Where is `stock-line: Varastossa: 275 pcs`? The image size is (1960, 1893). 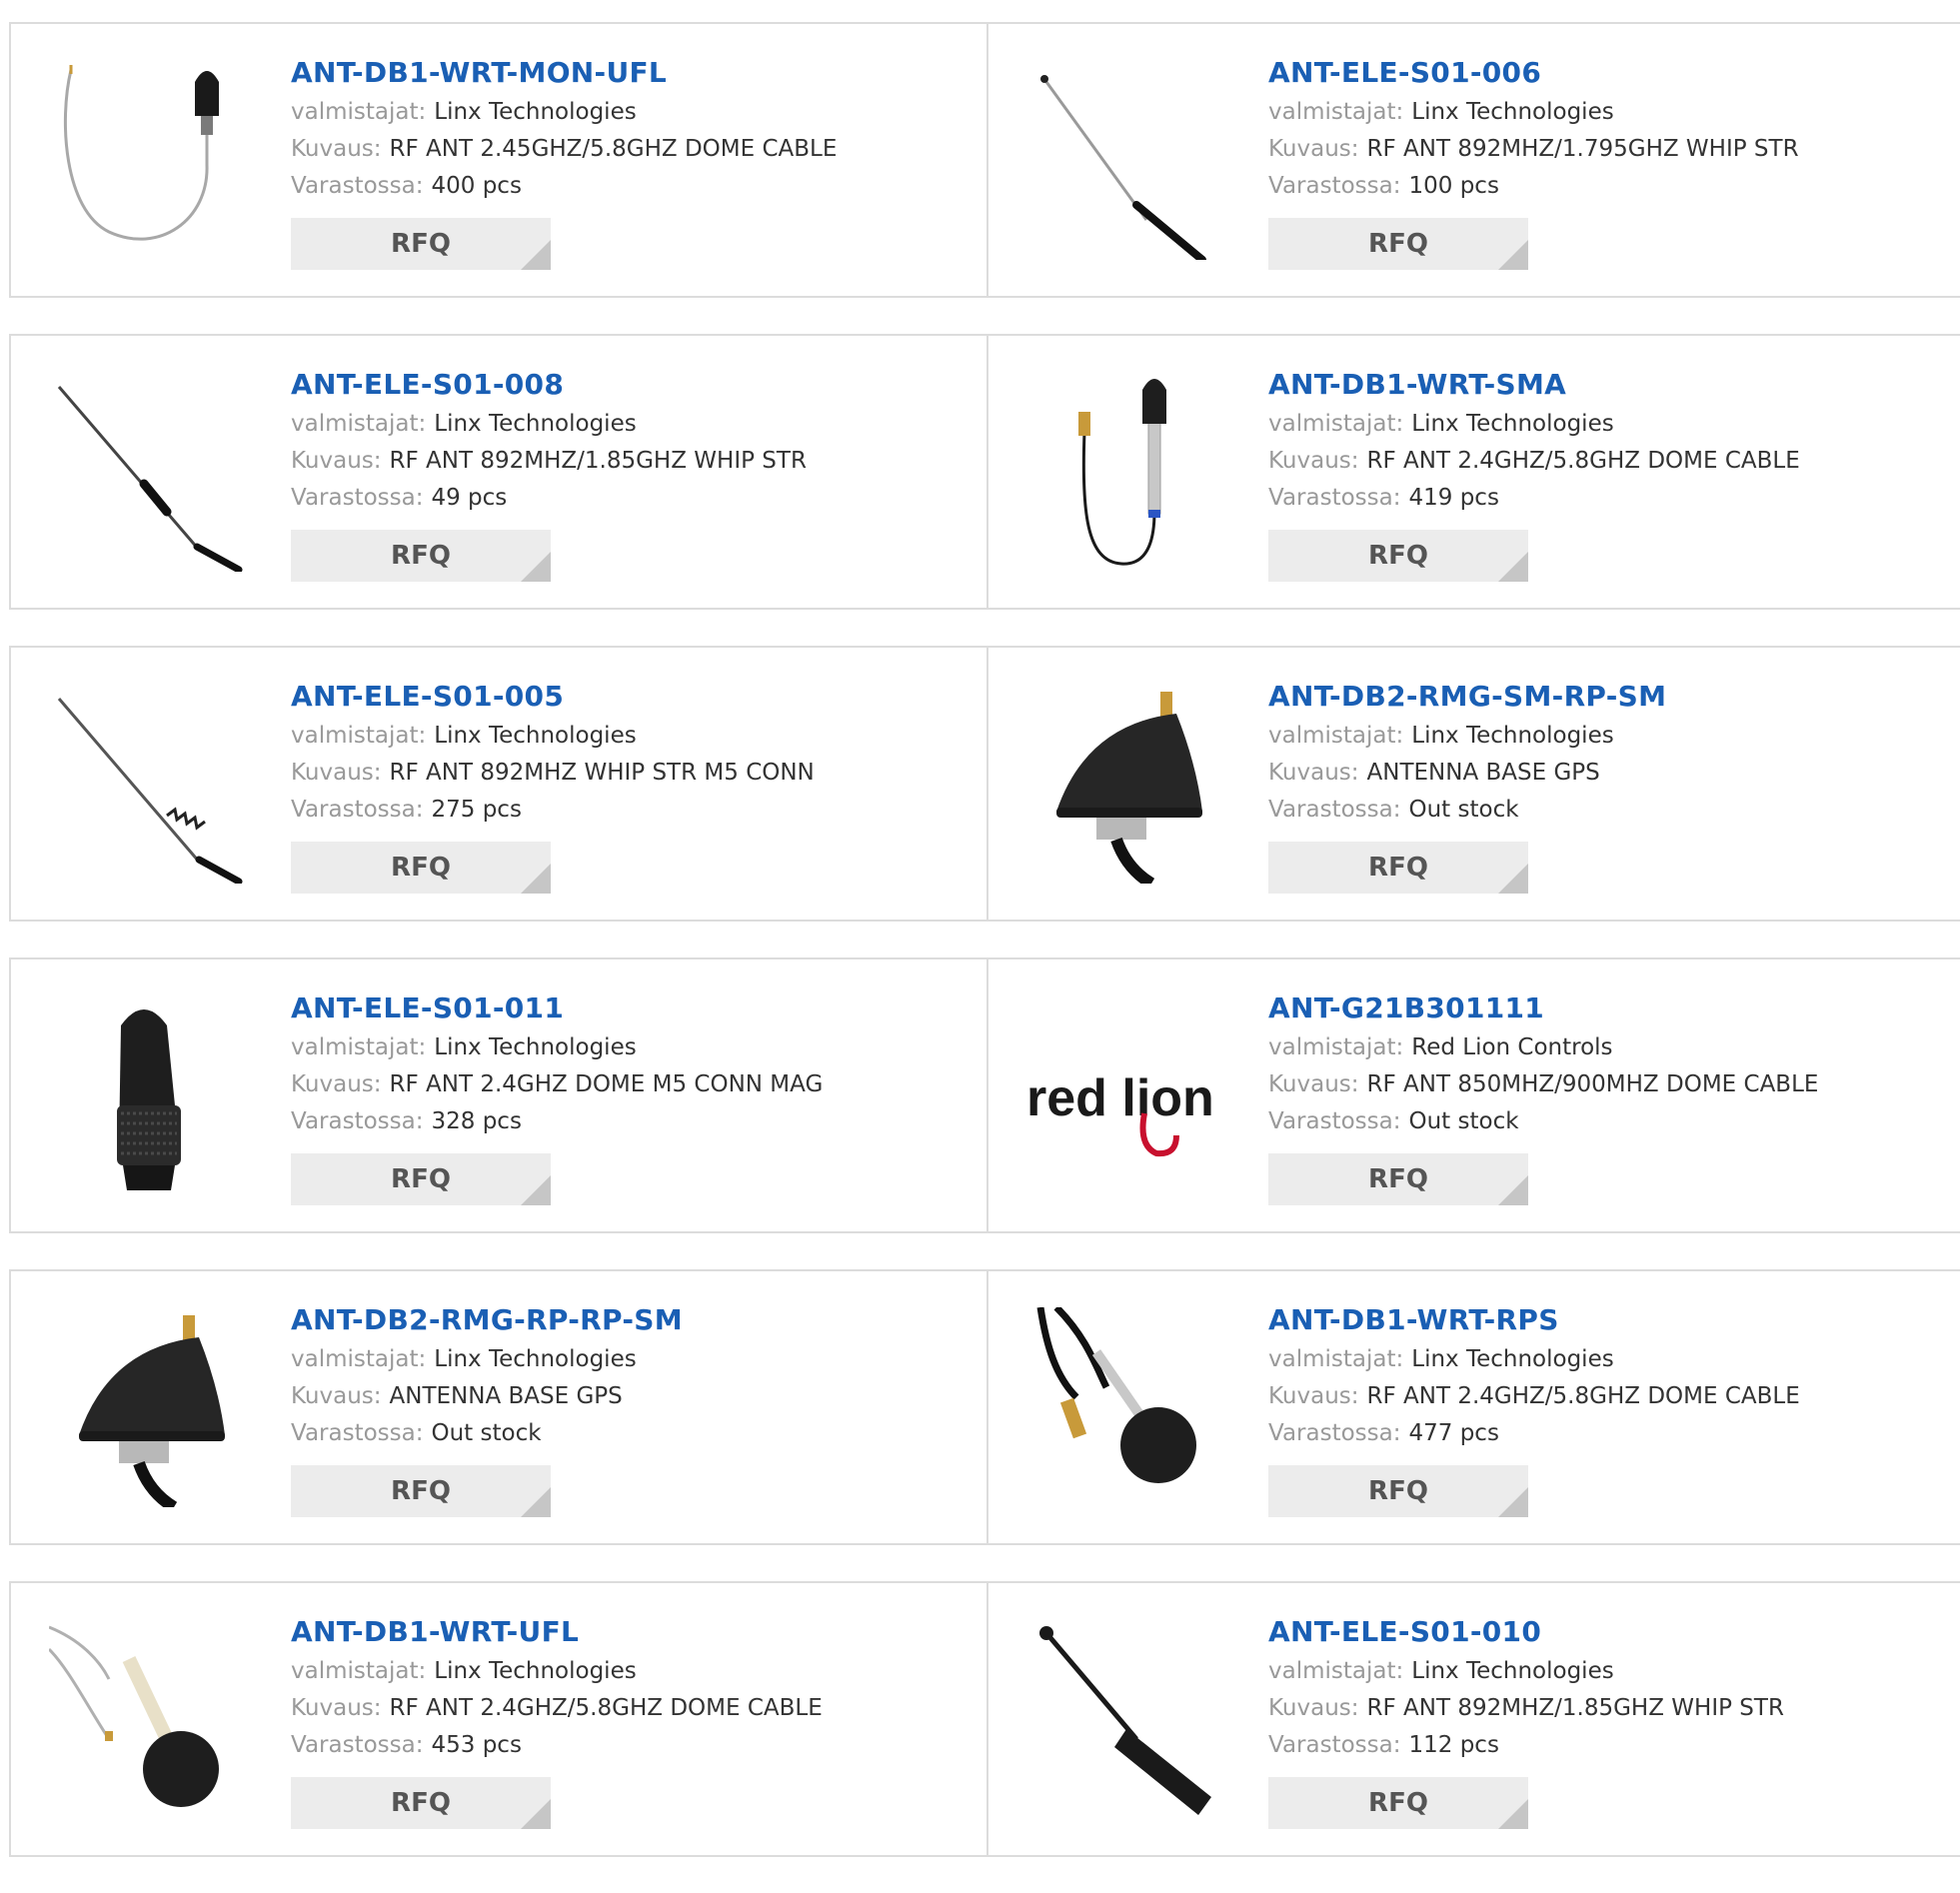
stock-line: Varastossa: 275 pcs is located at coordinates (553, 811).